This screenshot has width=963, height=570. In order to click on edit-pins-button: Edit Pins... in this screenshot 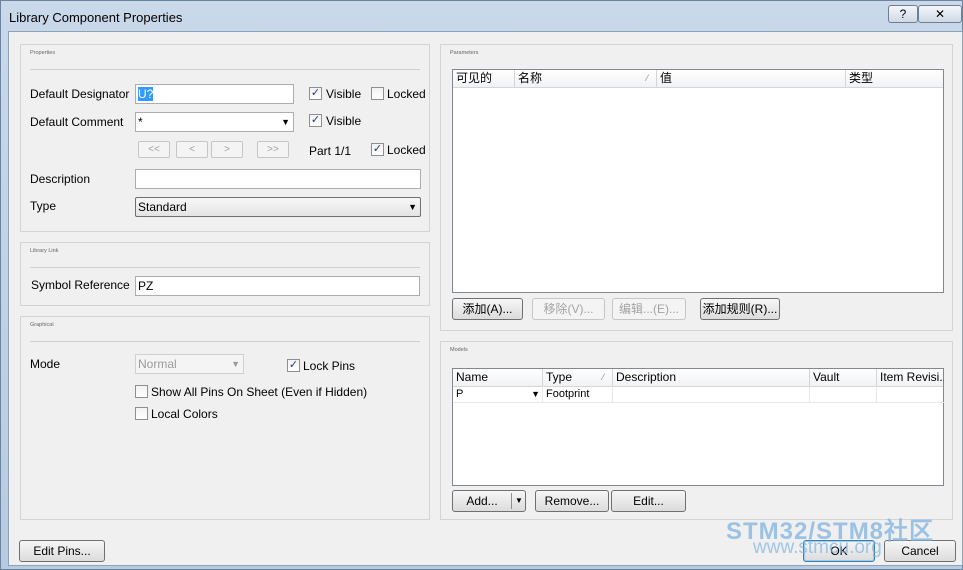, I will do `click(62, 551)`.